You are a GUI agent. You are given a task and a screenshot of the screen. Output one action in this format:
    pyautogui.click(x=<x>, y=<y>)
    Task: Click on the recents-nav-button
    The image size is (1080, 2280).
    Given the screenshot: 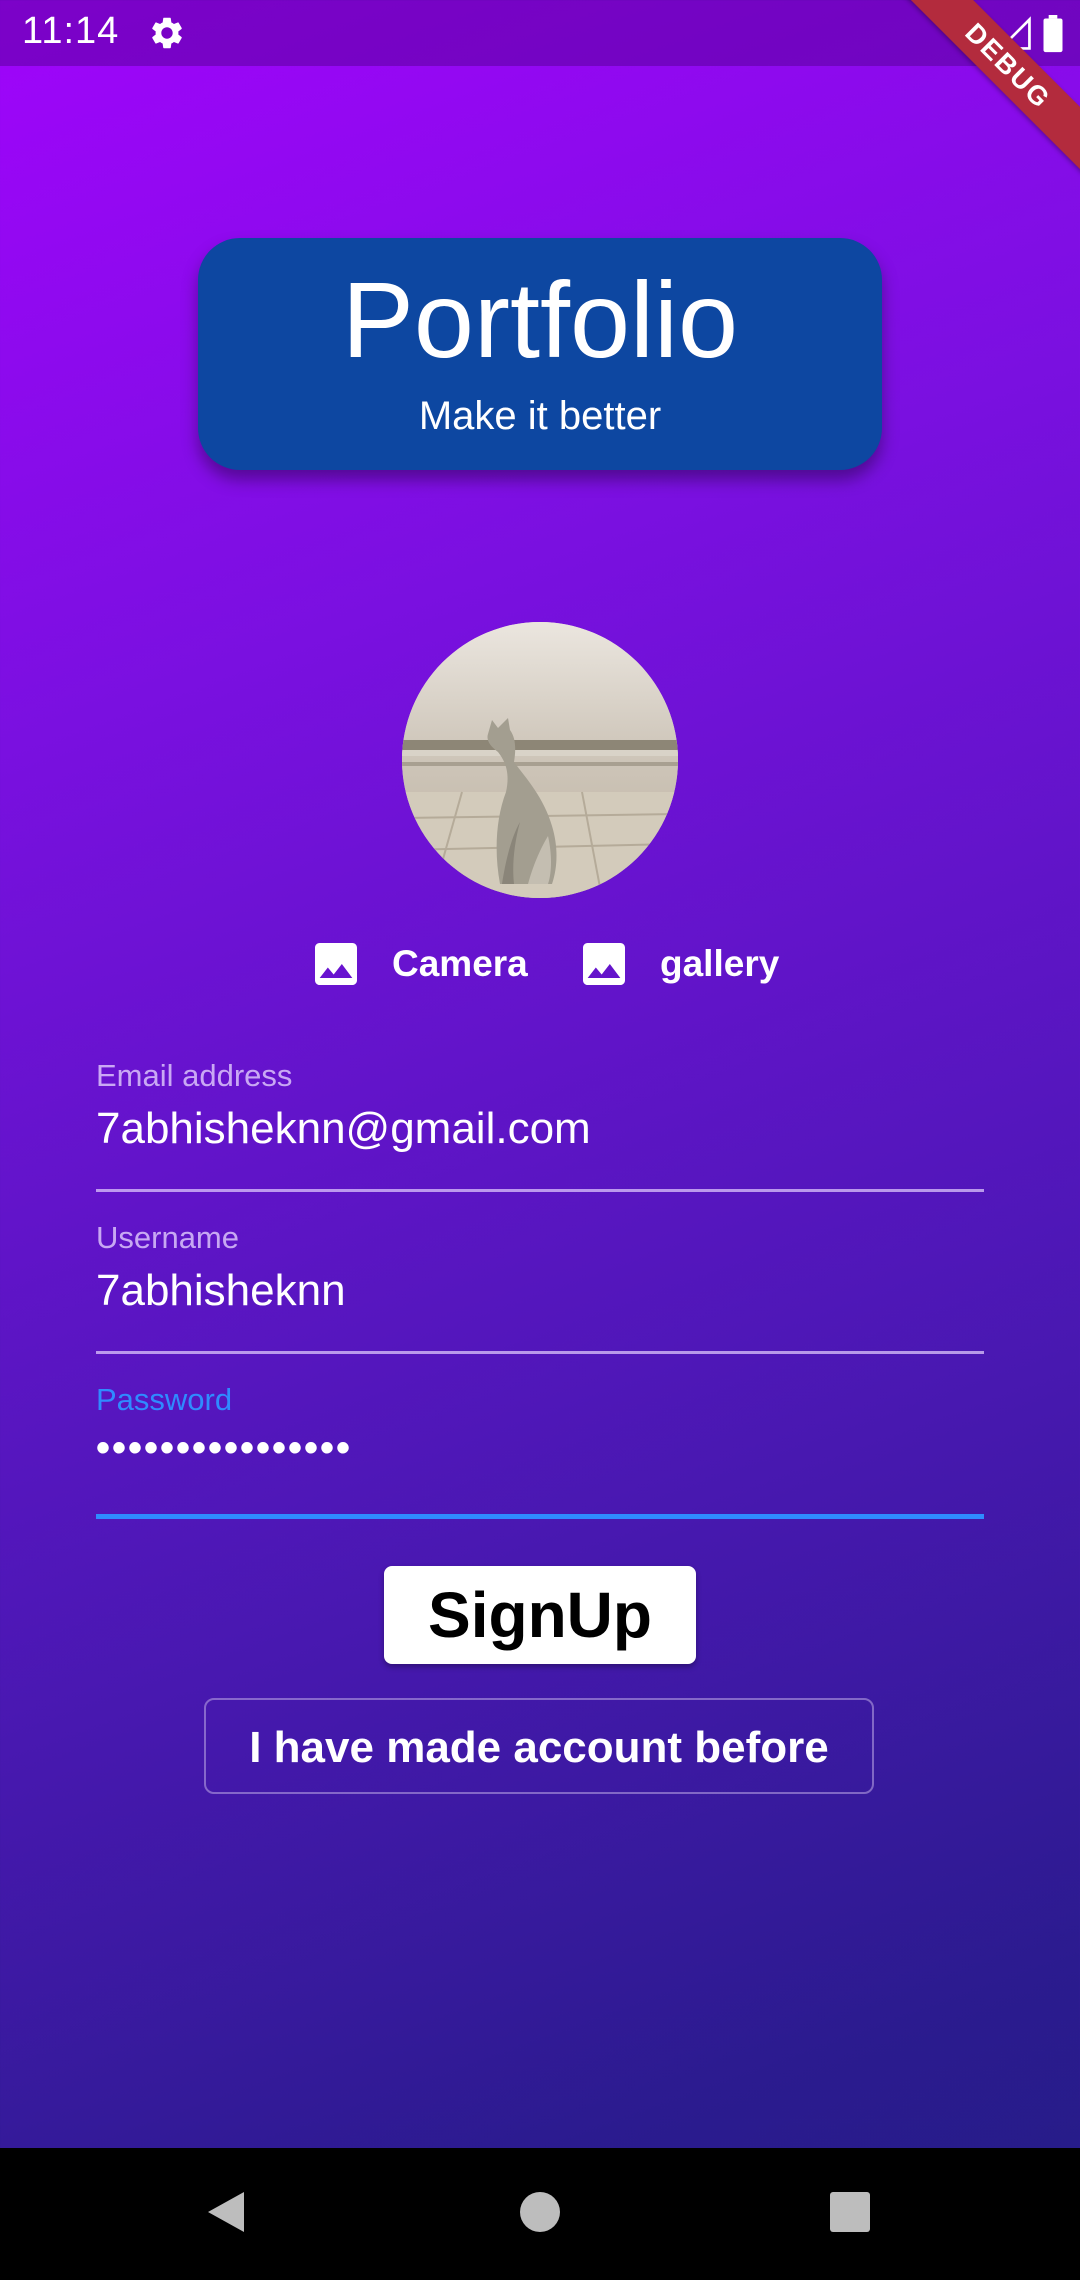 What is the action you would take?
    pyautogui.click(x=850, y=2214)
    